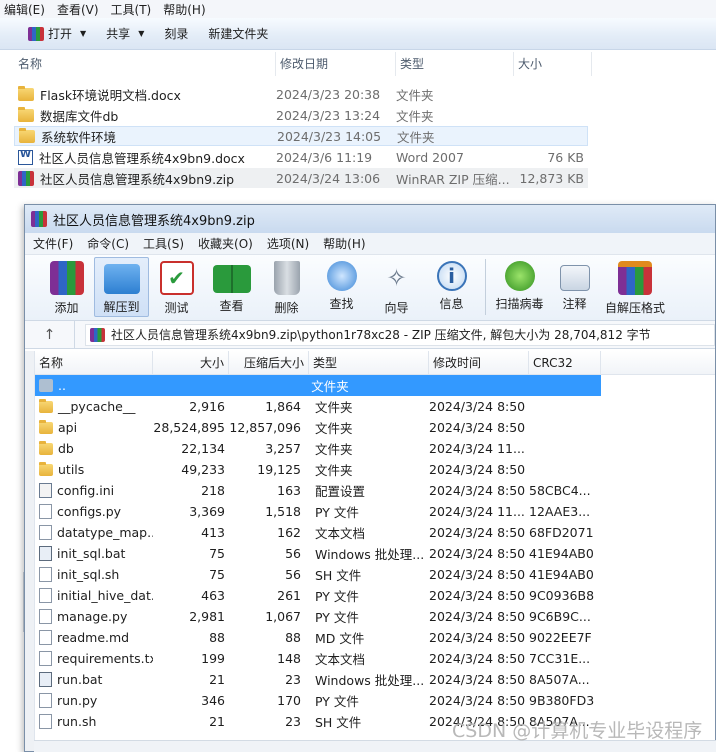  I want to click on delete-button: 删除, so click(286, 287).